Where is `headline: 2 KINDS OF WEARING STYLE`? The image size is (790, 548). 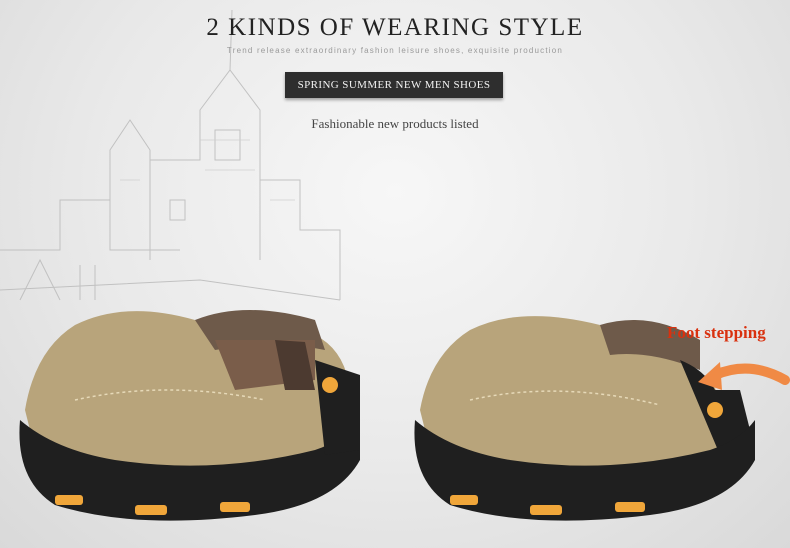 headline: 2 KINDS OF WEARING STYLE is located at coordinates (395, 27).